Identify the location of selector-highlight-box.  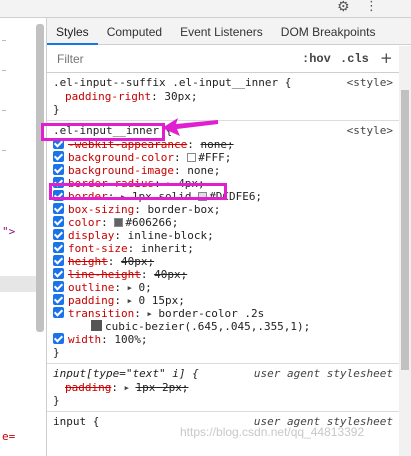
(103, 132).